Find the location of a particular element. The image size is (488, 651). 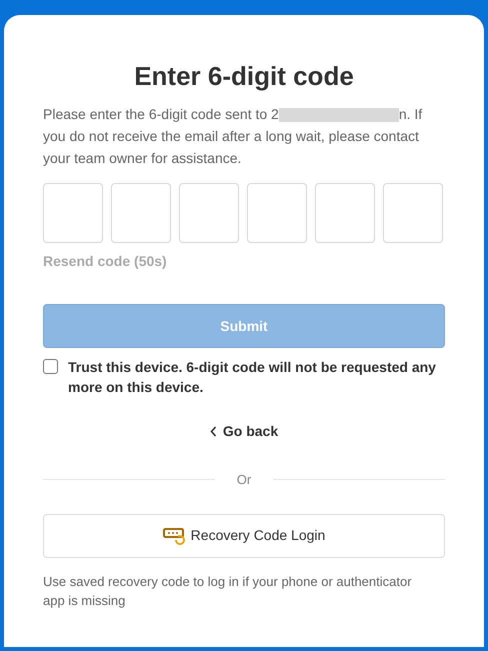

or-divider-label: Or is located at coordinates (244, 480).